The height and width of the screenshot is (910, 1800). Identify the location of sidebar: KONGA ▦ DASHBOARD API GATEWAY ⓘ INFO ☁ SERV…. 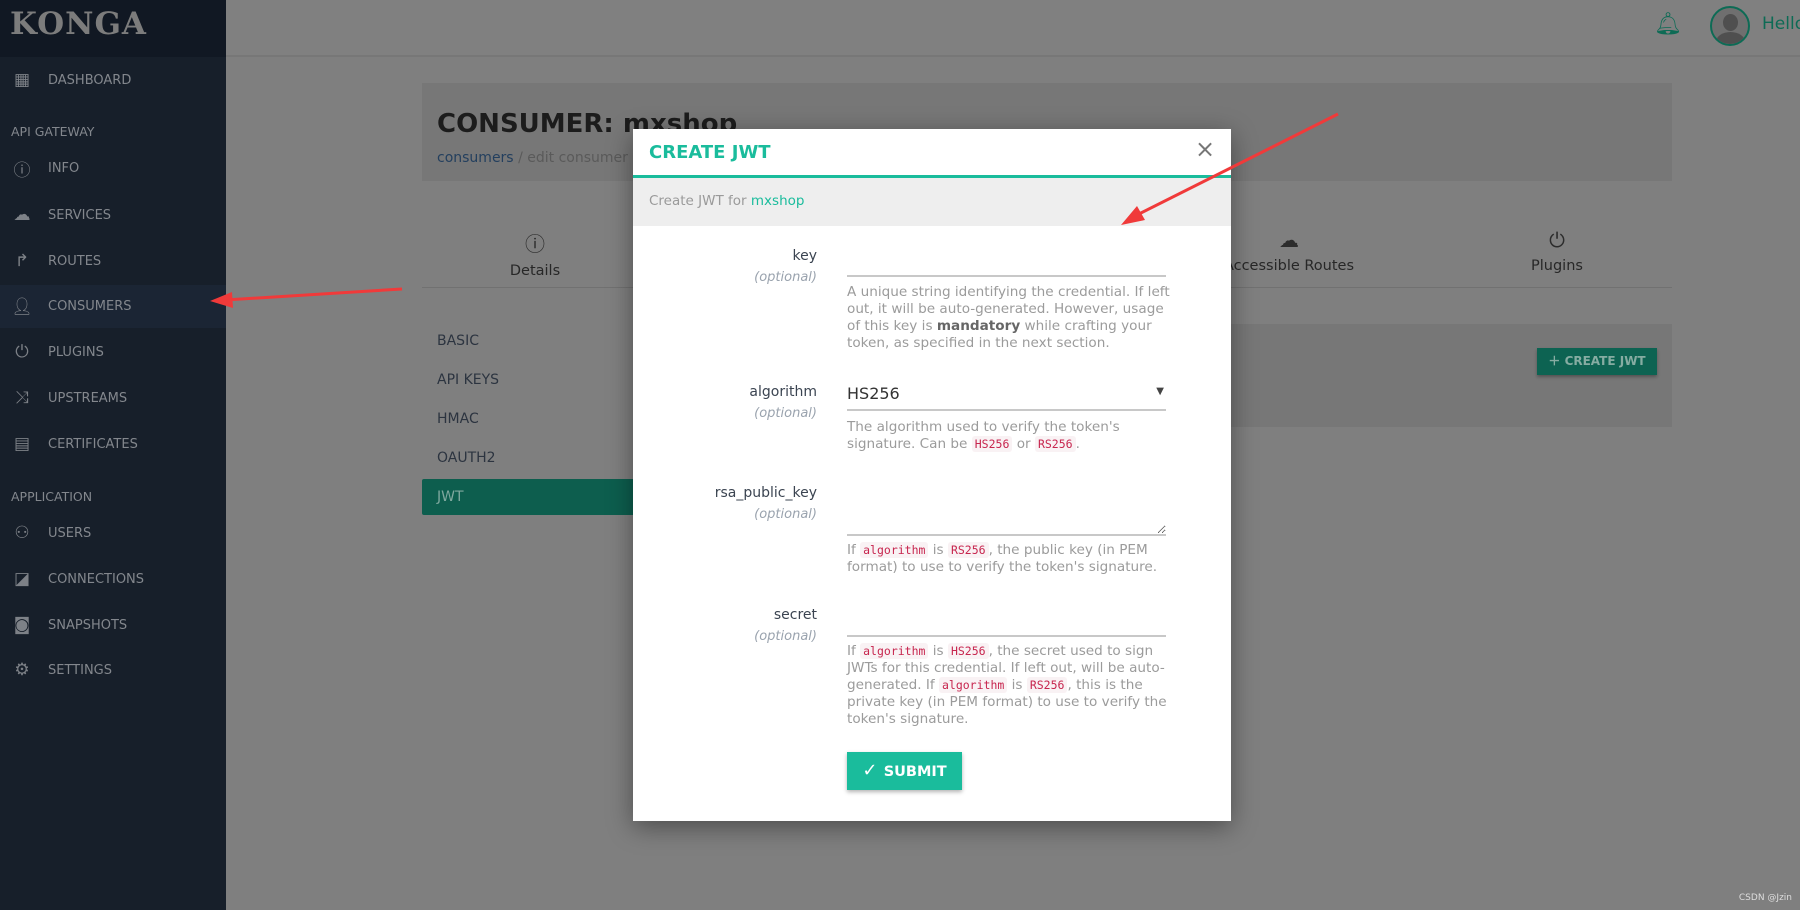
(113, 455).